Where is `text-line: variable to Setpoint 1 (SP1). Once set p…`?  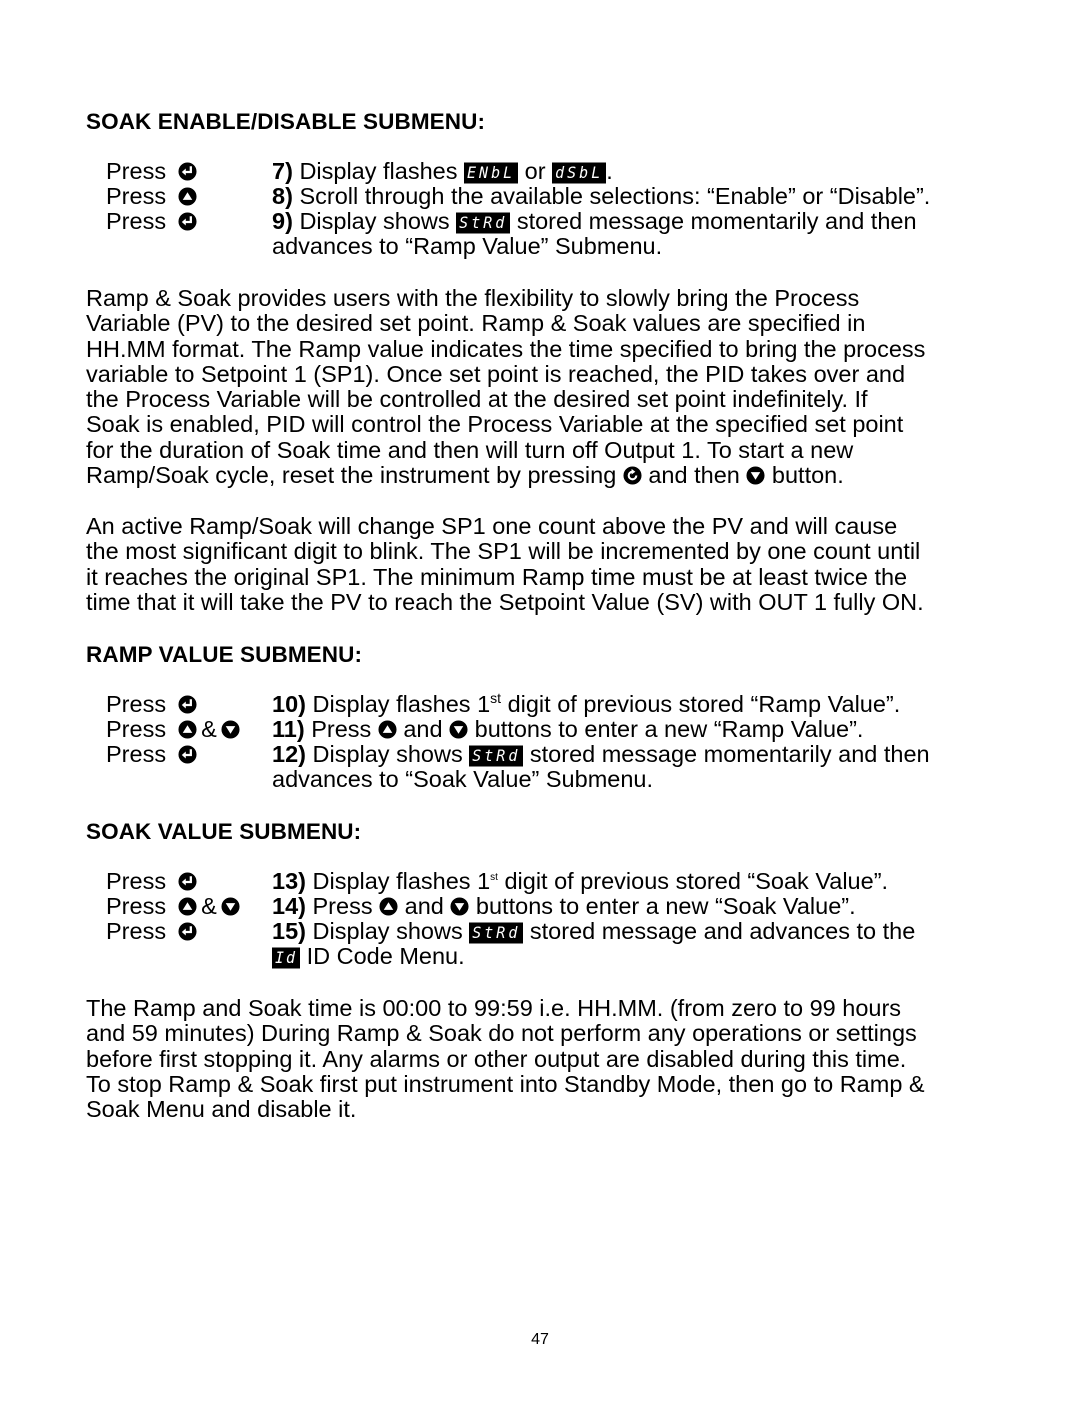
text-line: variable to Setpoint 1 (SP1). Once set p… is located at coordinates (496, 373).